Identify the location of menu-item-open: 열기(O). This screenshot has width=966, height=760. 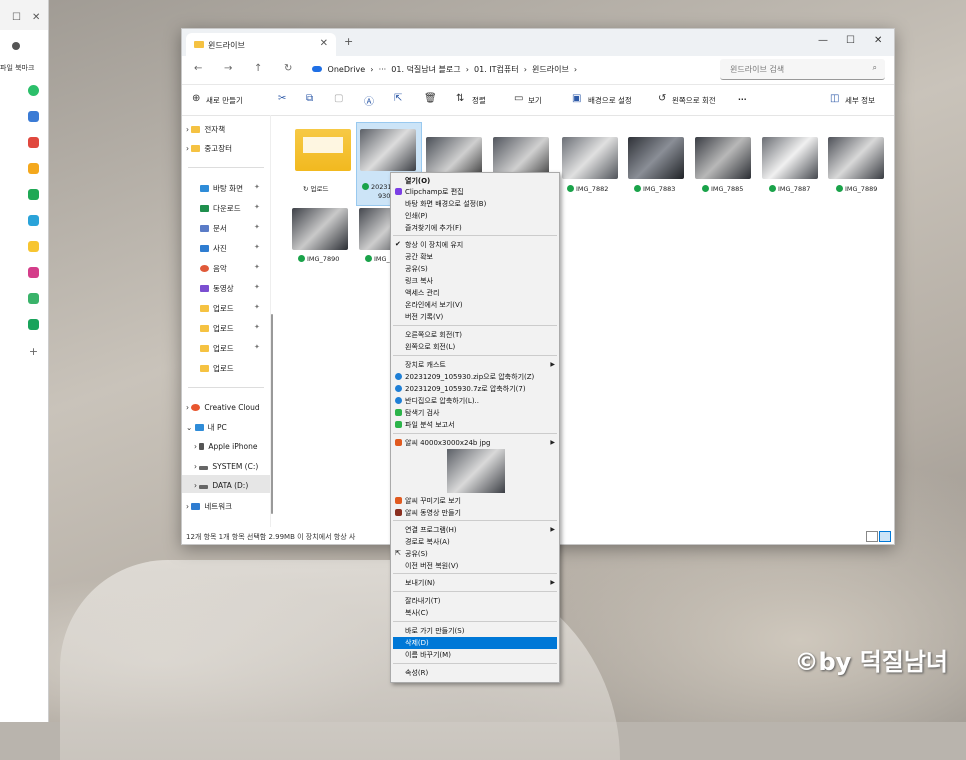
(417, 181).